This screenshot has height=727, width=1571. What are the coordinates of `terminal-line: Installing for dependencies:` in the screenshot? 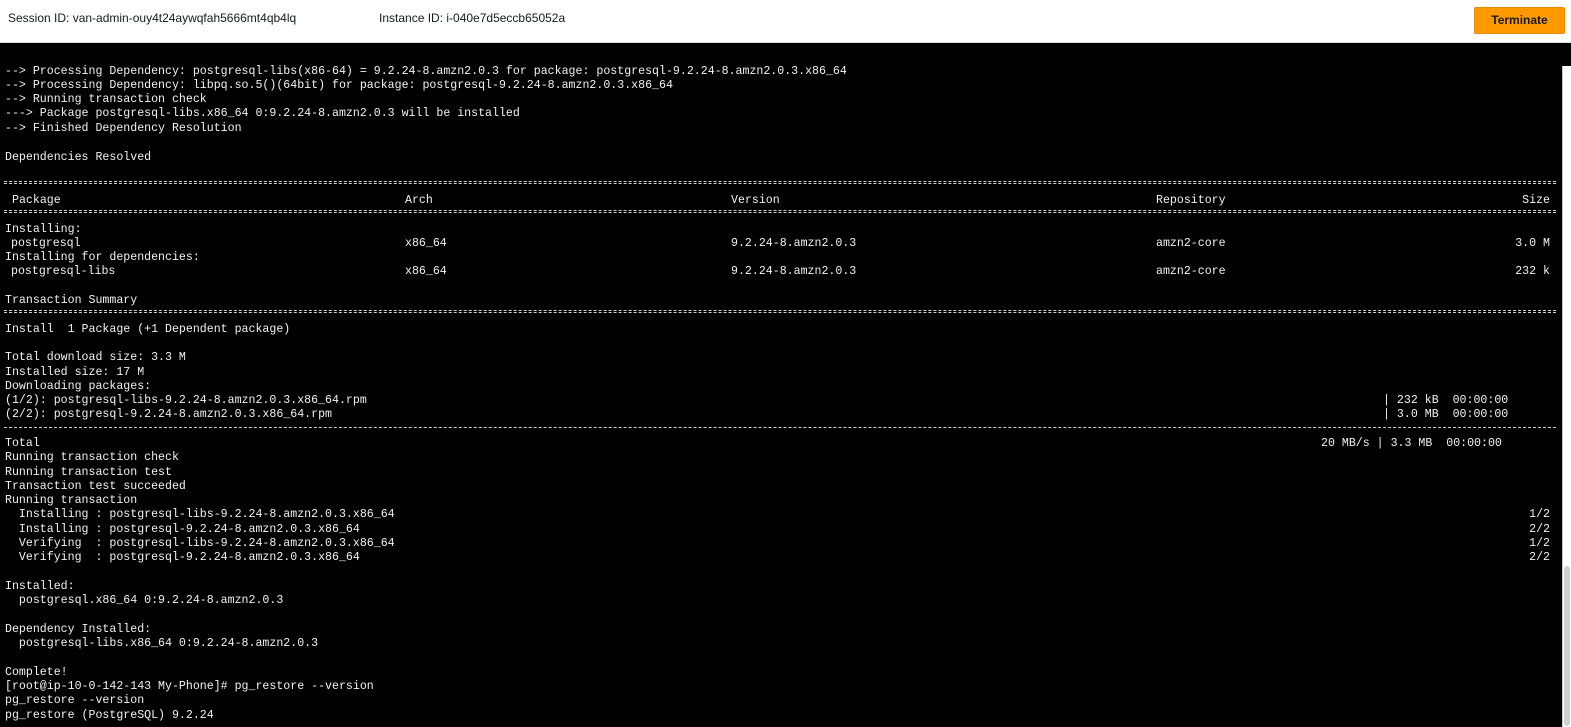 It's located at (102, 257).